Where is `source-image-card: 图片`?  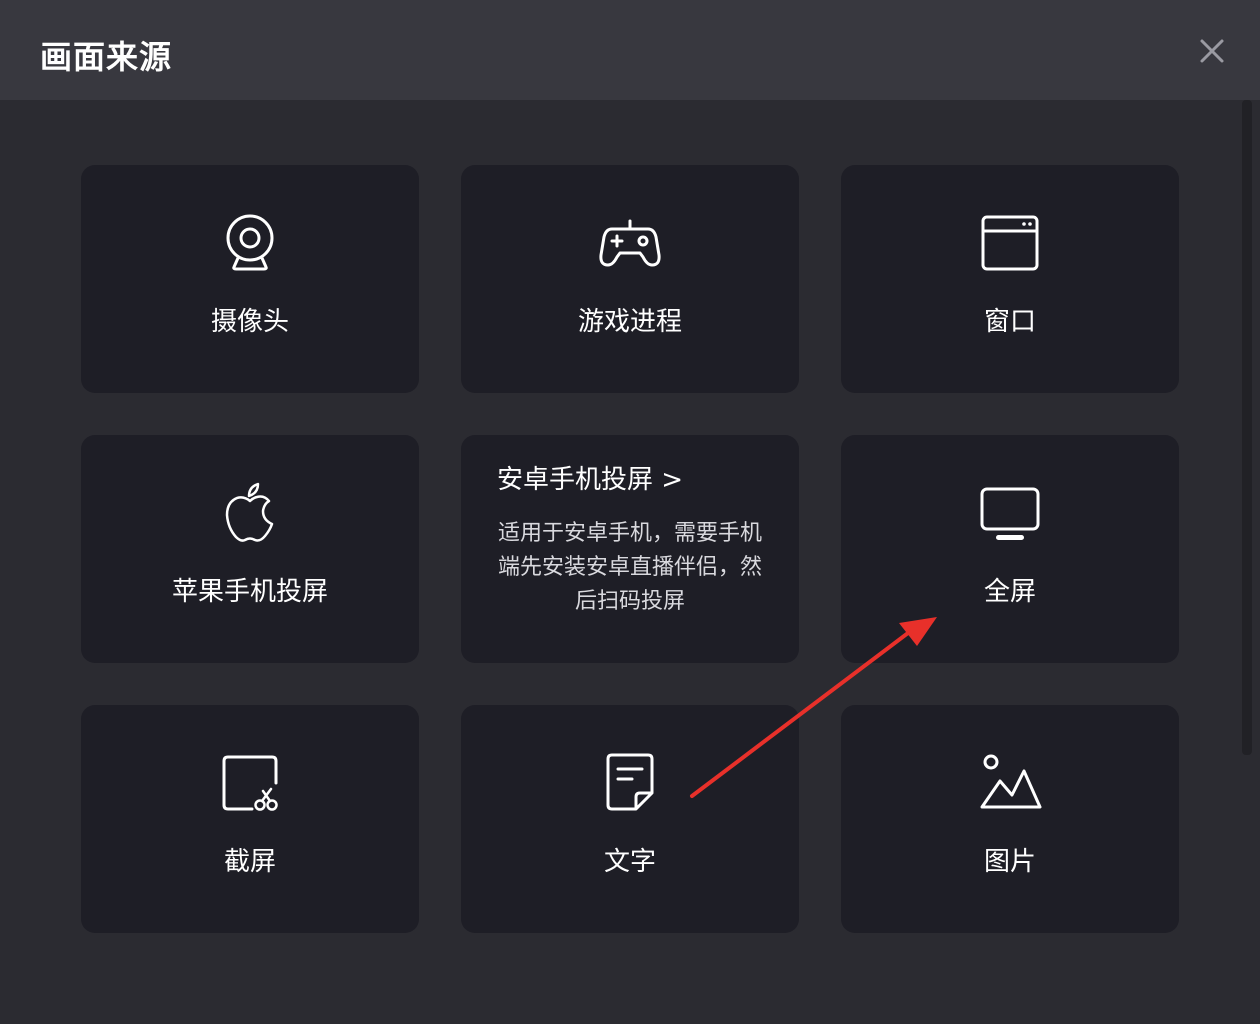 source-image-card: 图片 is located at coordinates (1010, 819).